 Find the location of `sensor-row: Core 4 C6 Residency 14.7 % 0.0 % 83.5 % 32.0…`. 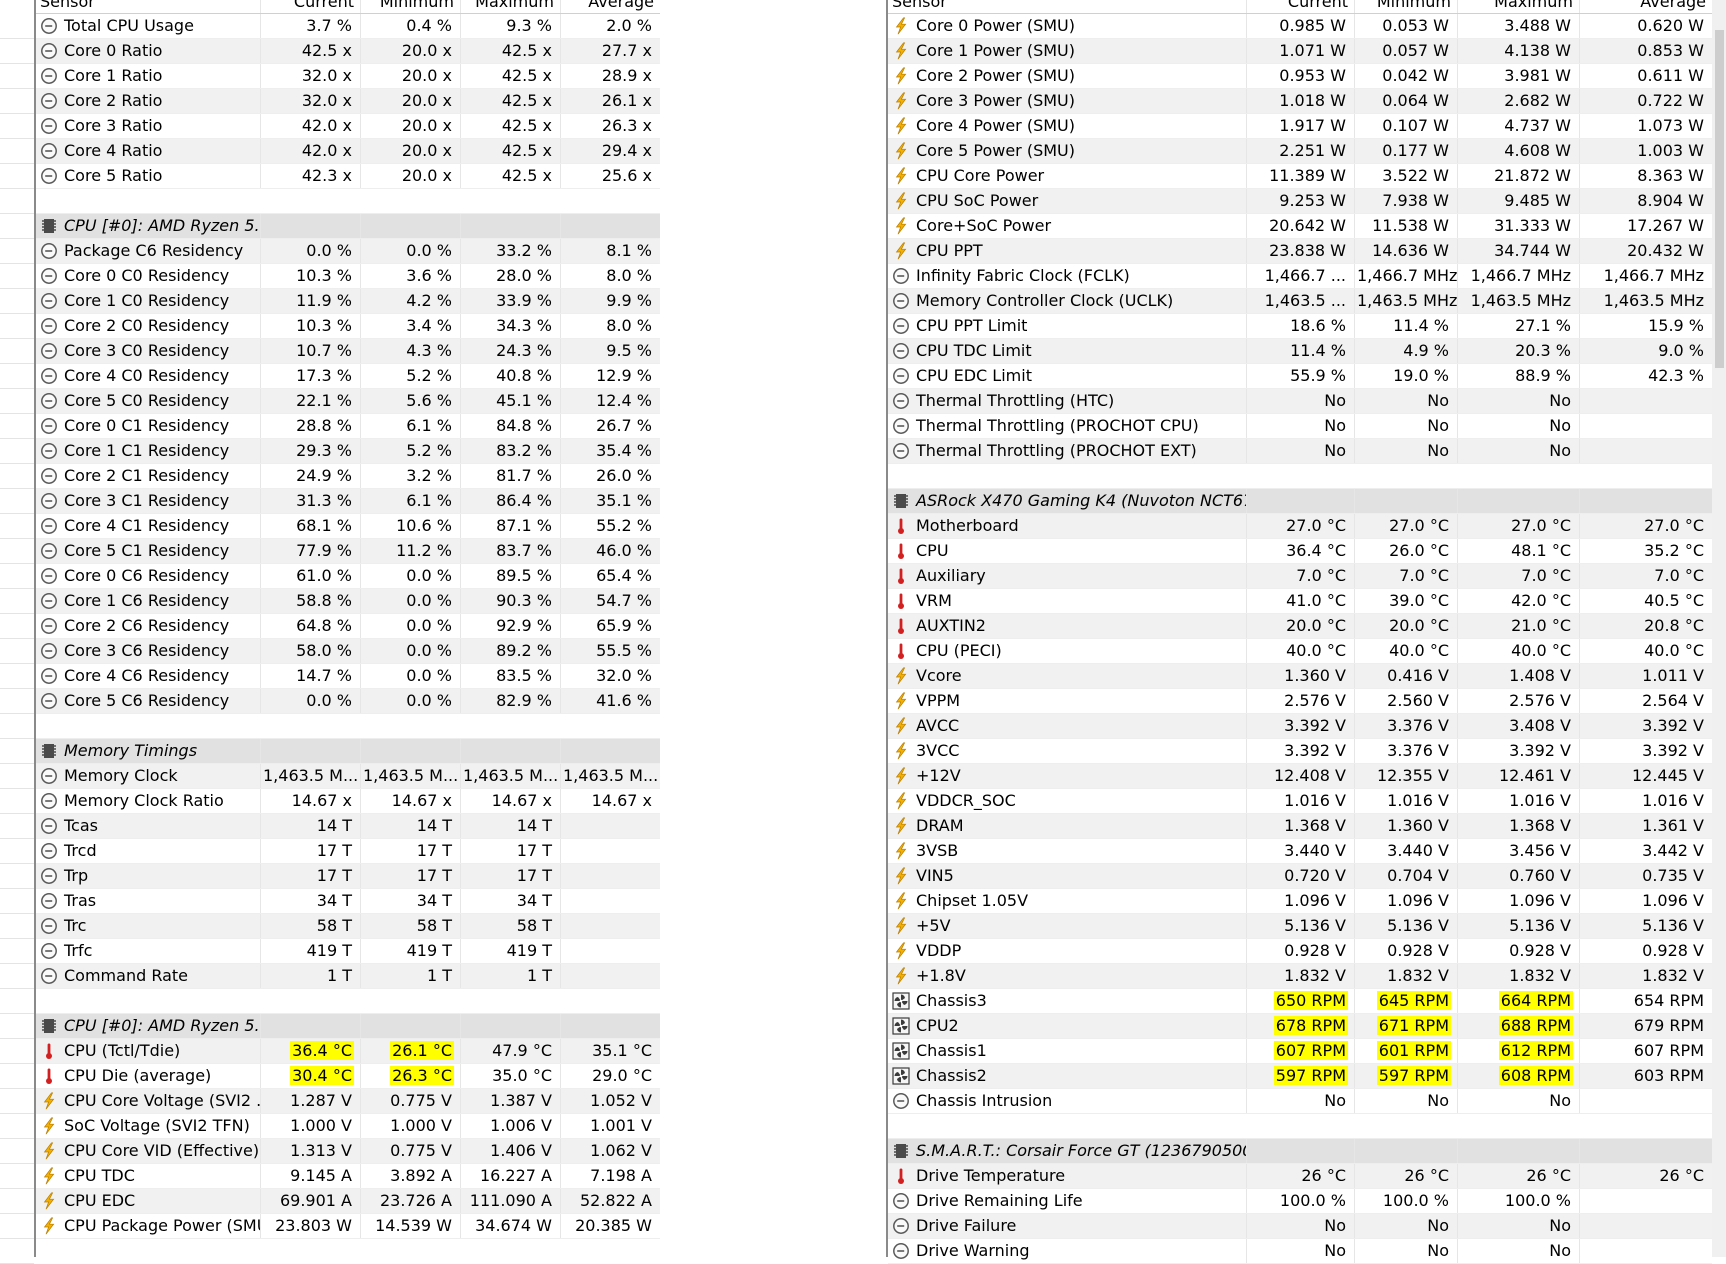

sensor-row: Core 4 C6 Residency 14.7 % 0.0 % 83.5 % 32.0… is located at coordinates (348, 676).